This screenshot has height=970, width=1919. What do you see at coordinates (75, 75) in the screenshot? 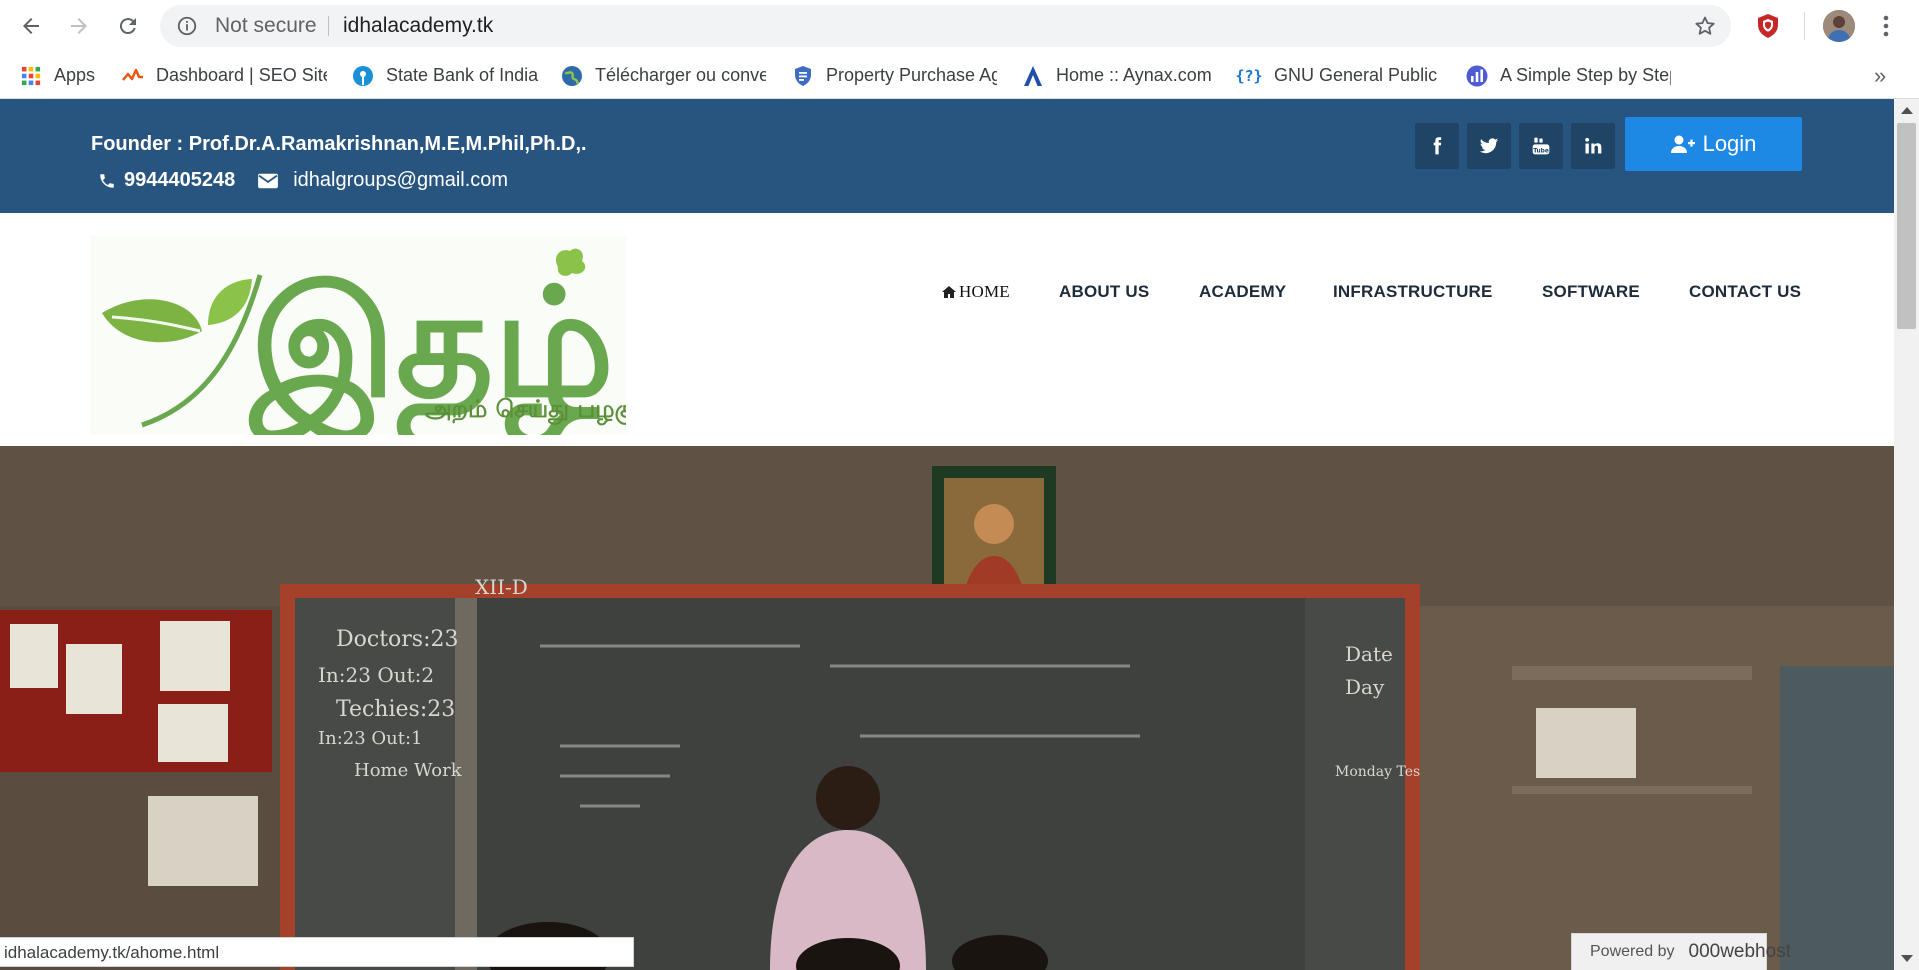
I see `bookmark-label: Apps` at bounding box center [75, 75].